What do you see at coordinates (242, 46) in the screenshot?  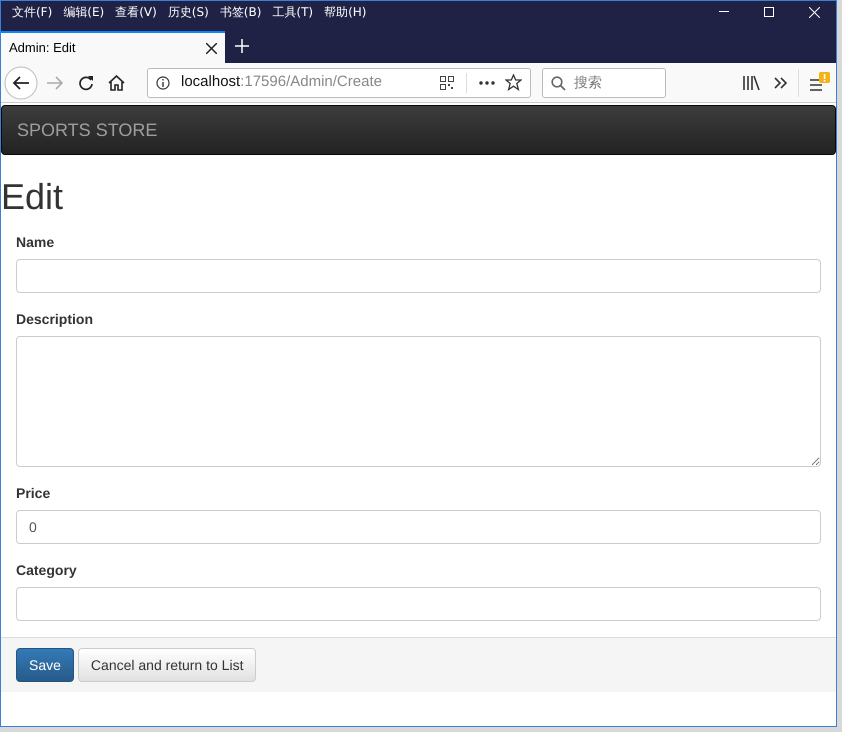 I see `new-tab-icon` at bounding box center [242, 46].